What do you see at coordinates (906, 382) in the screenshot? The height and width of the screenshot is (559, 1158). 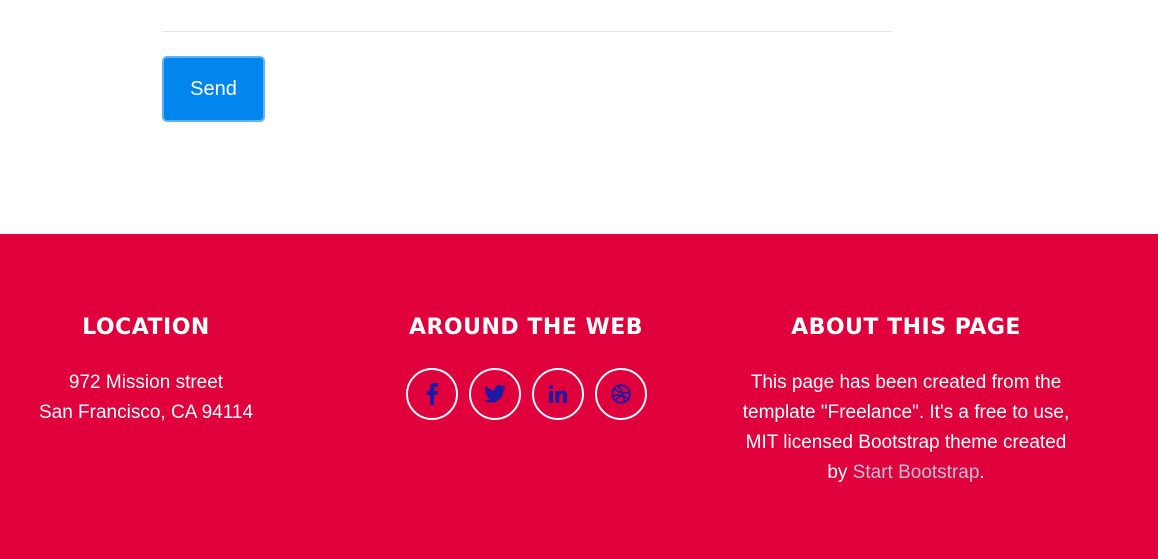 I see `about-line-1: This page has been created from the` at bounding box center [906, 382].